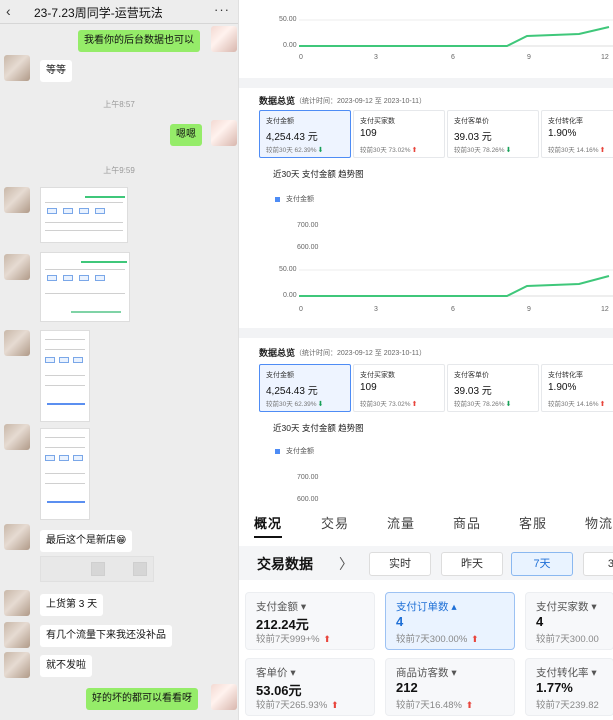 Image resolution: width=613 pixels, height=720 pixels. Describe the element at coordinates (310, 621) in the screenshot. I see `app-metric-card: 支付金额 ▾ 212.24元 较前7天999+% ⬆` at that location.